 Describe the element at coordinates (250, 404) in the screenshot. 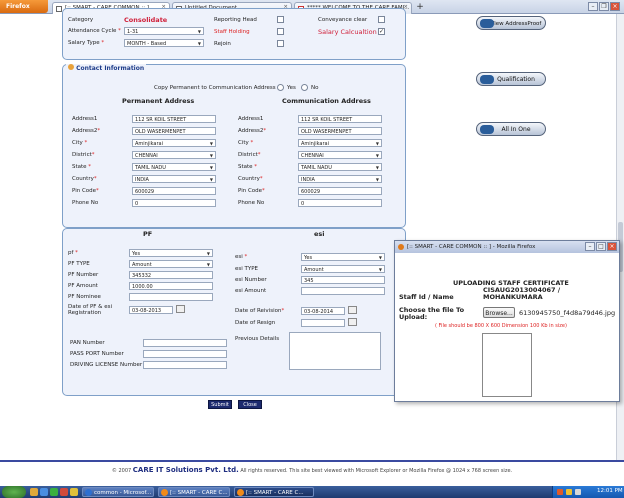

I see `close-button: Close` at that location.